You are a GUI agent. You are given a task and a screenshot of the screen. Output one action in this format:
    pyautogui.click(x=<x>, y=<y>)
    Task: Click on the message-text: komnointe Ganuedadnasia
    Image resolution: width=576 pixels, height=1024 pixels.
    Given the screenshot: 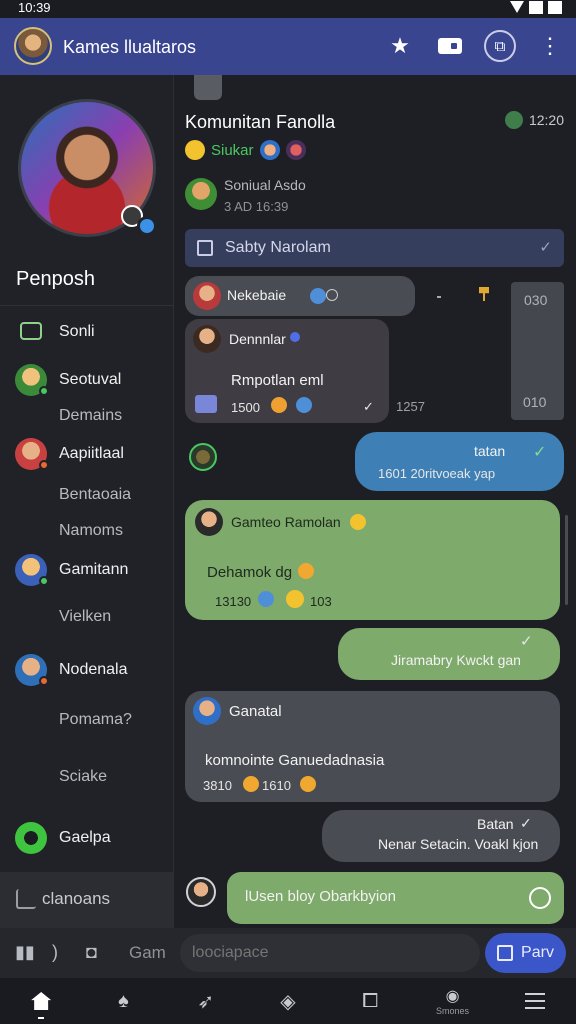 What is the action you would take?
    pyautogui.click(x=295, y=760)
    